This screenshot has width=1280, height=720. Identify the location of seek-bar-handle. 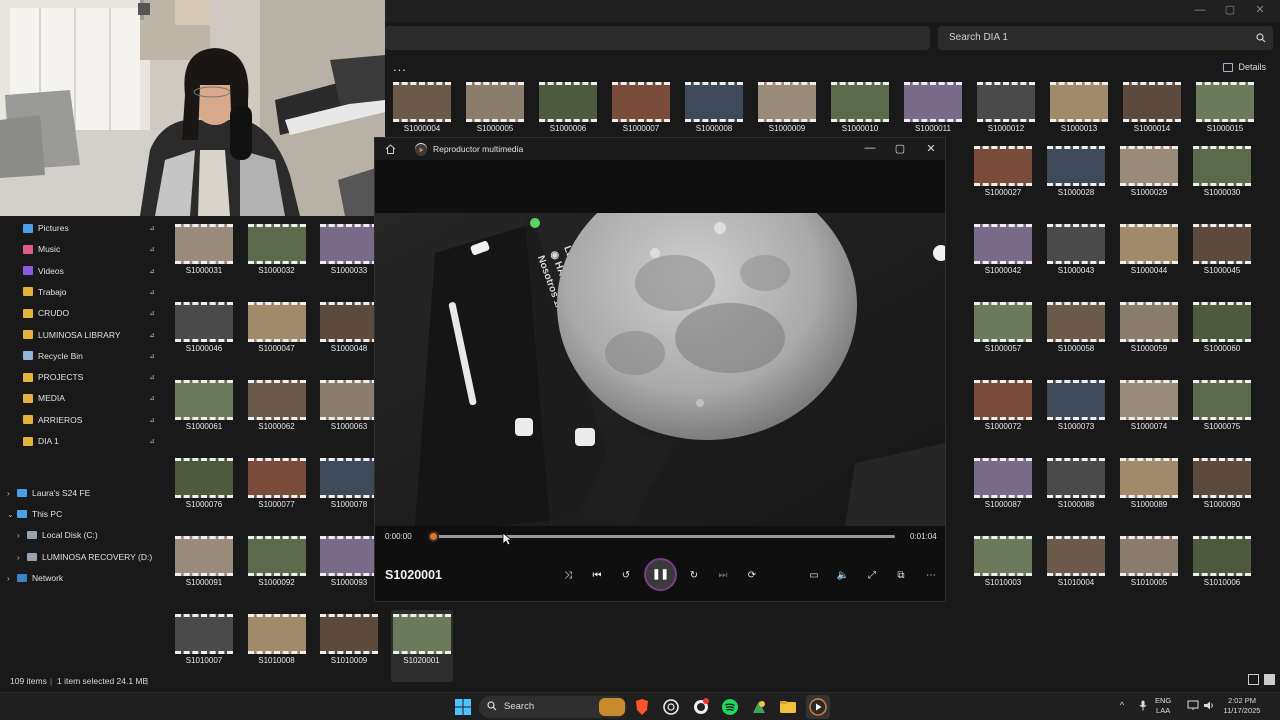
(433, 536).